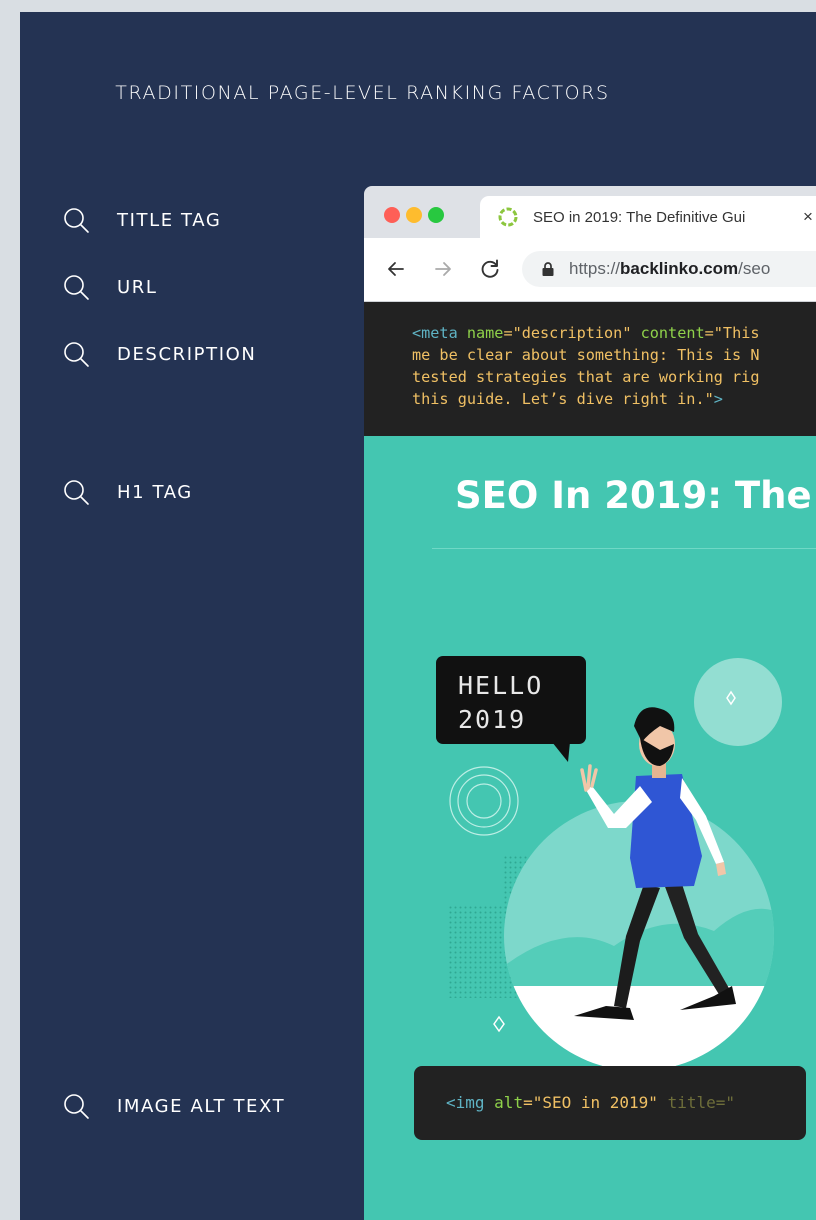 The width and height of the screenshot is (816, 1220). I want to click on browser-tab-bar: SEO in 2019: The Definitive Gui ×, so click(590, 212).